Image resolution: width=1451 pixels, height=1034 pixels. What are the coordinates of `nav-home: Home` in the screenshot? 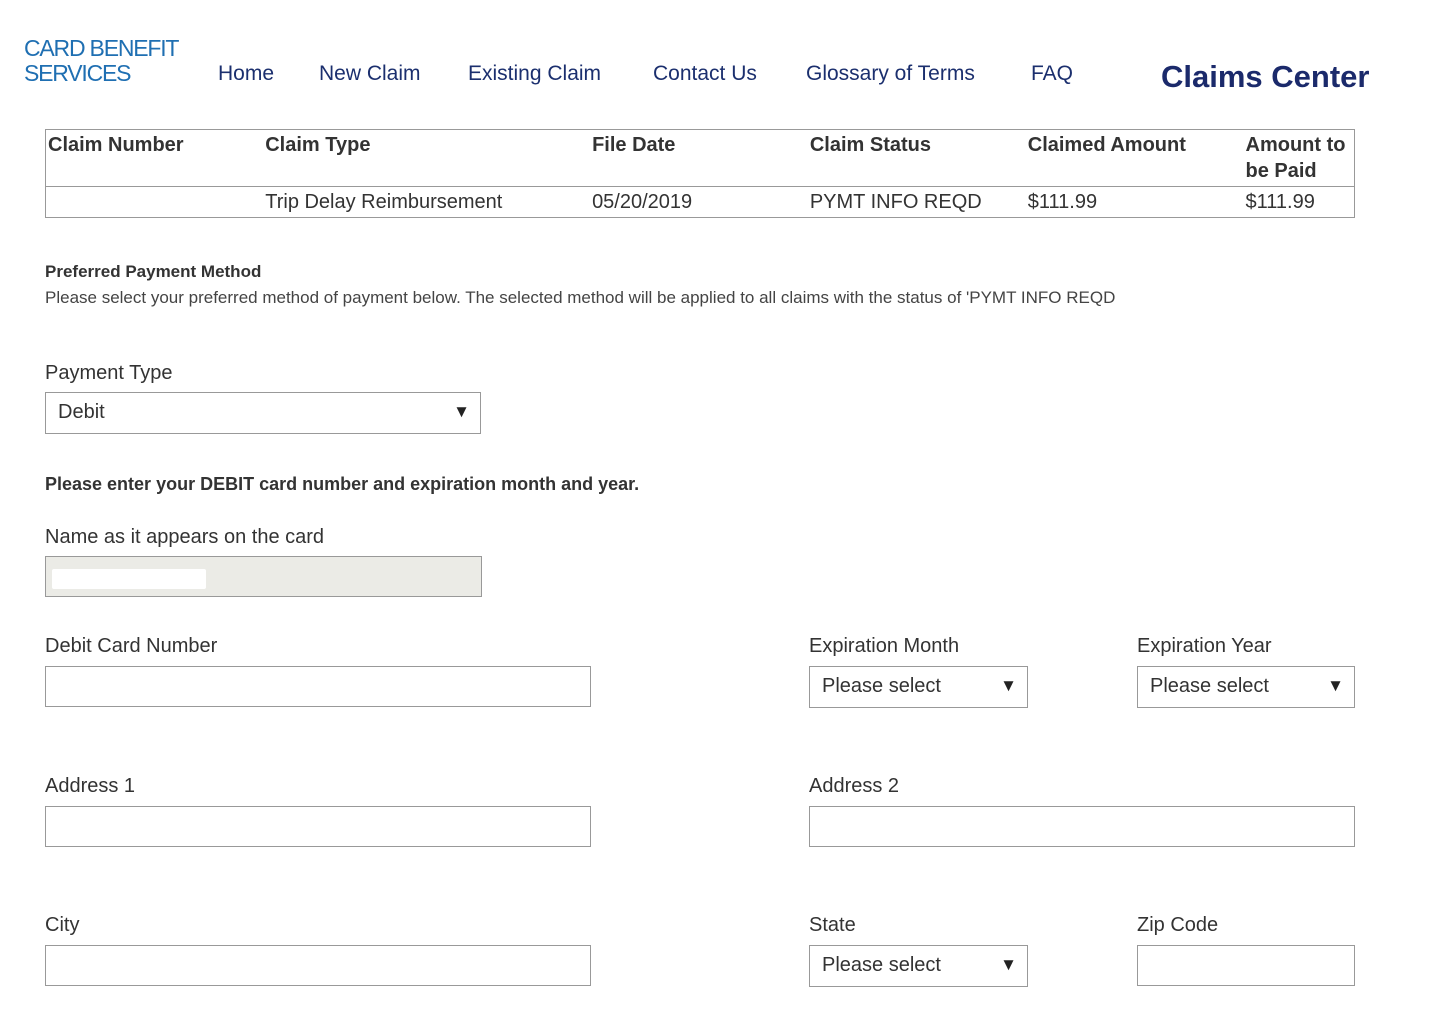 It's located at (246, 74).